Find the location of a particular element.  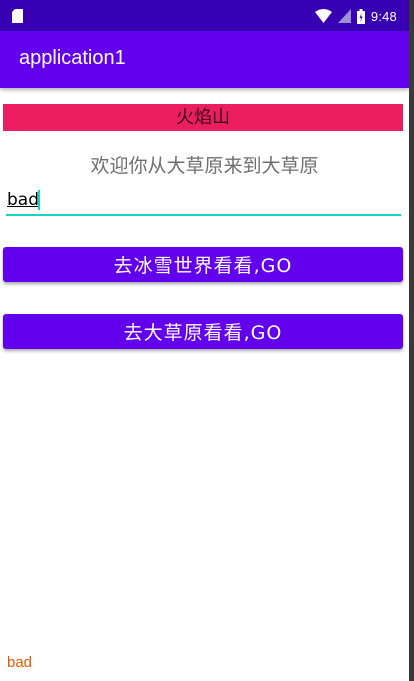

welcome-text: 欢迎你从大草原来到大草原 is located at coordinates (204, 166).